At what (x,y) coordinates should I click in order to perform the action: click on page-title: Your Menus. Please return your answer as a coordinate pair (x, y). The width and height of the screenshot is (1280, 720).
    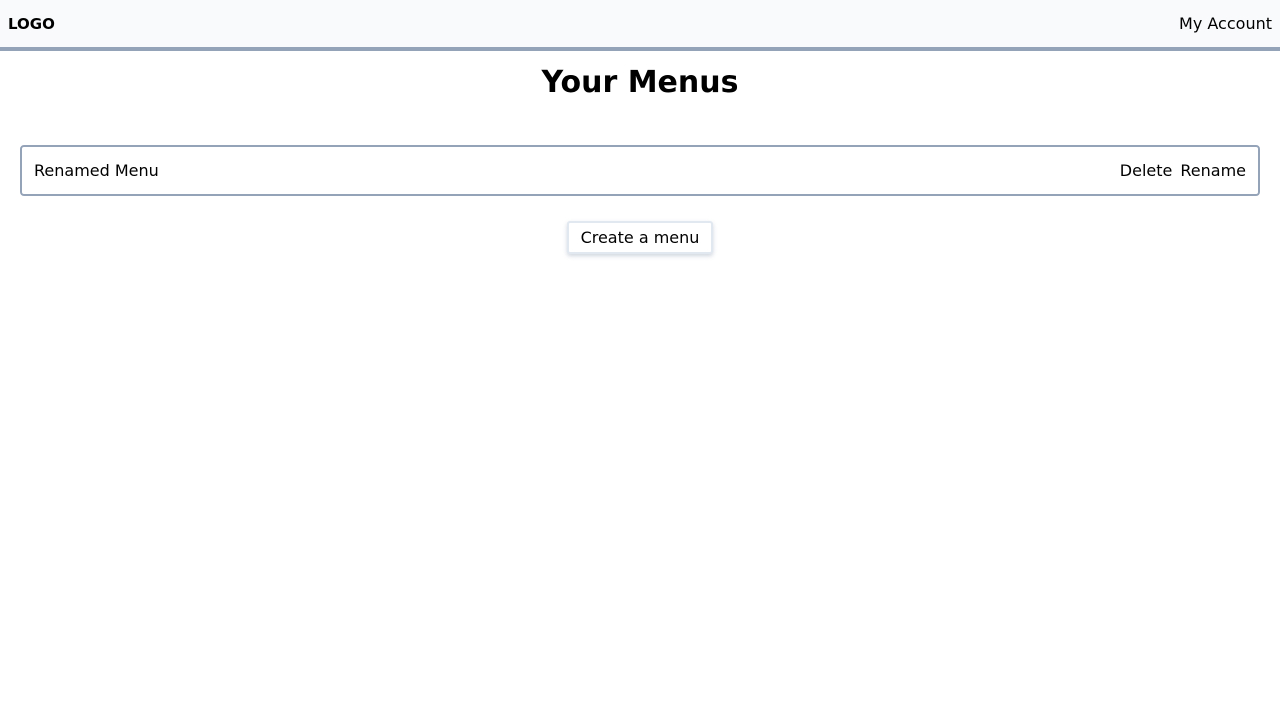
    Looking at the image, I should click on (640, 82).